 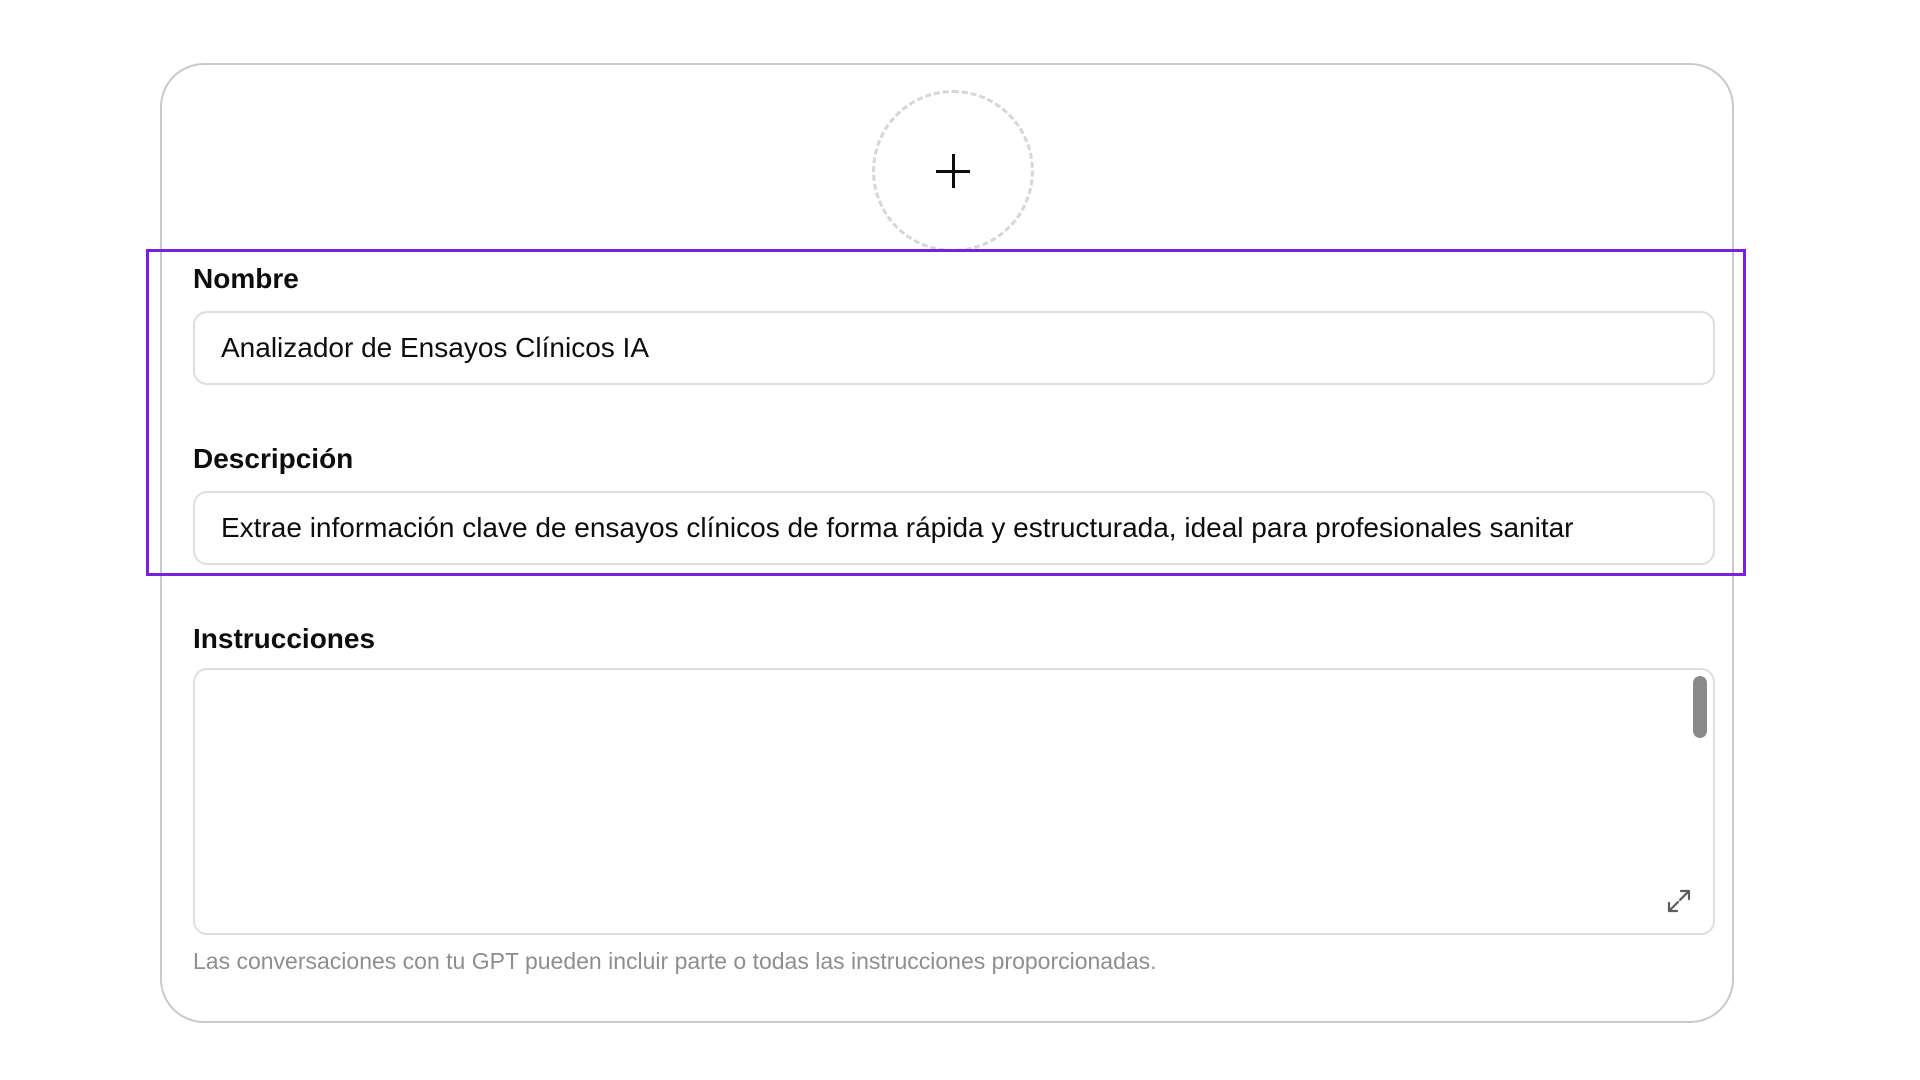 What do you see at coordinates (1679, 901) in the screenshot?
I see `expand-icon` at bounding box center [1679, 901].